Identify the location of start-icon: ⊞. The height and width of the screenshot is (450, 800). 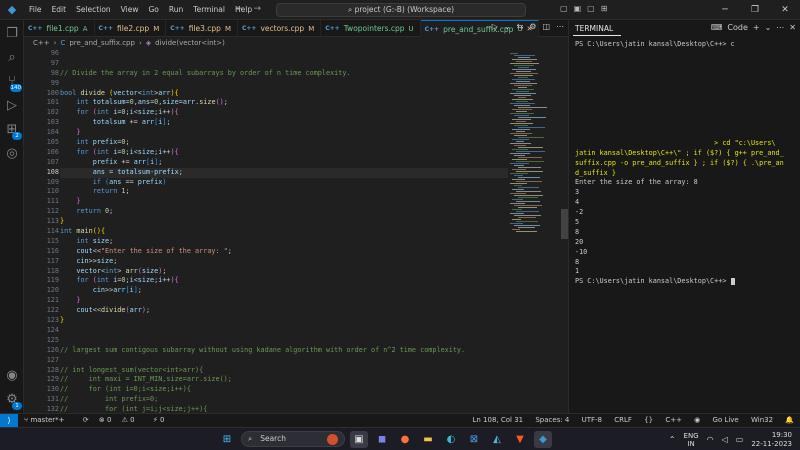
(227, 439).